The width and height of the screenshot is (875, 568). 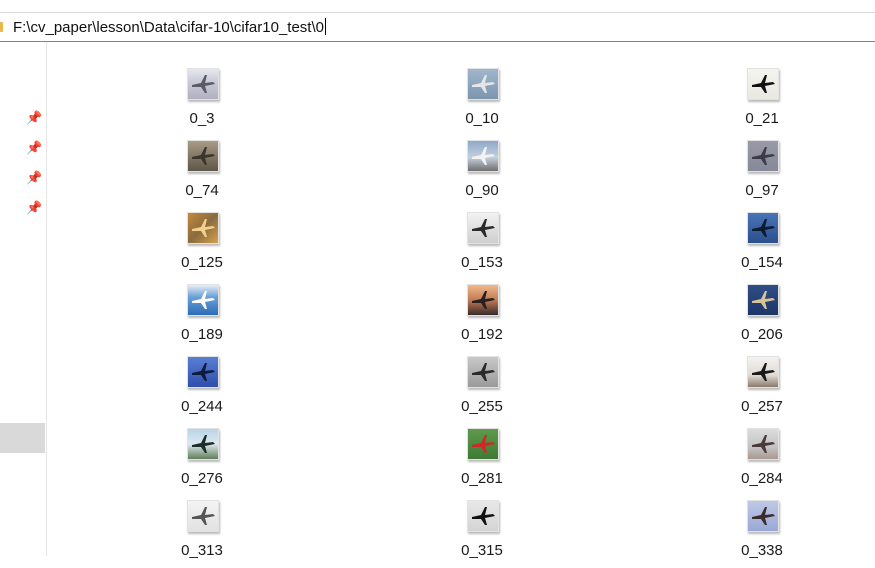 I want to click on file-item: 0_189, so click(x=202, y=318).